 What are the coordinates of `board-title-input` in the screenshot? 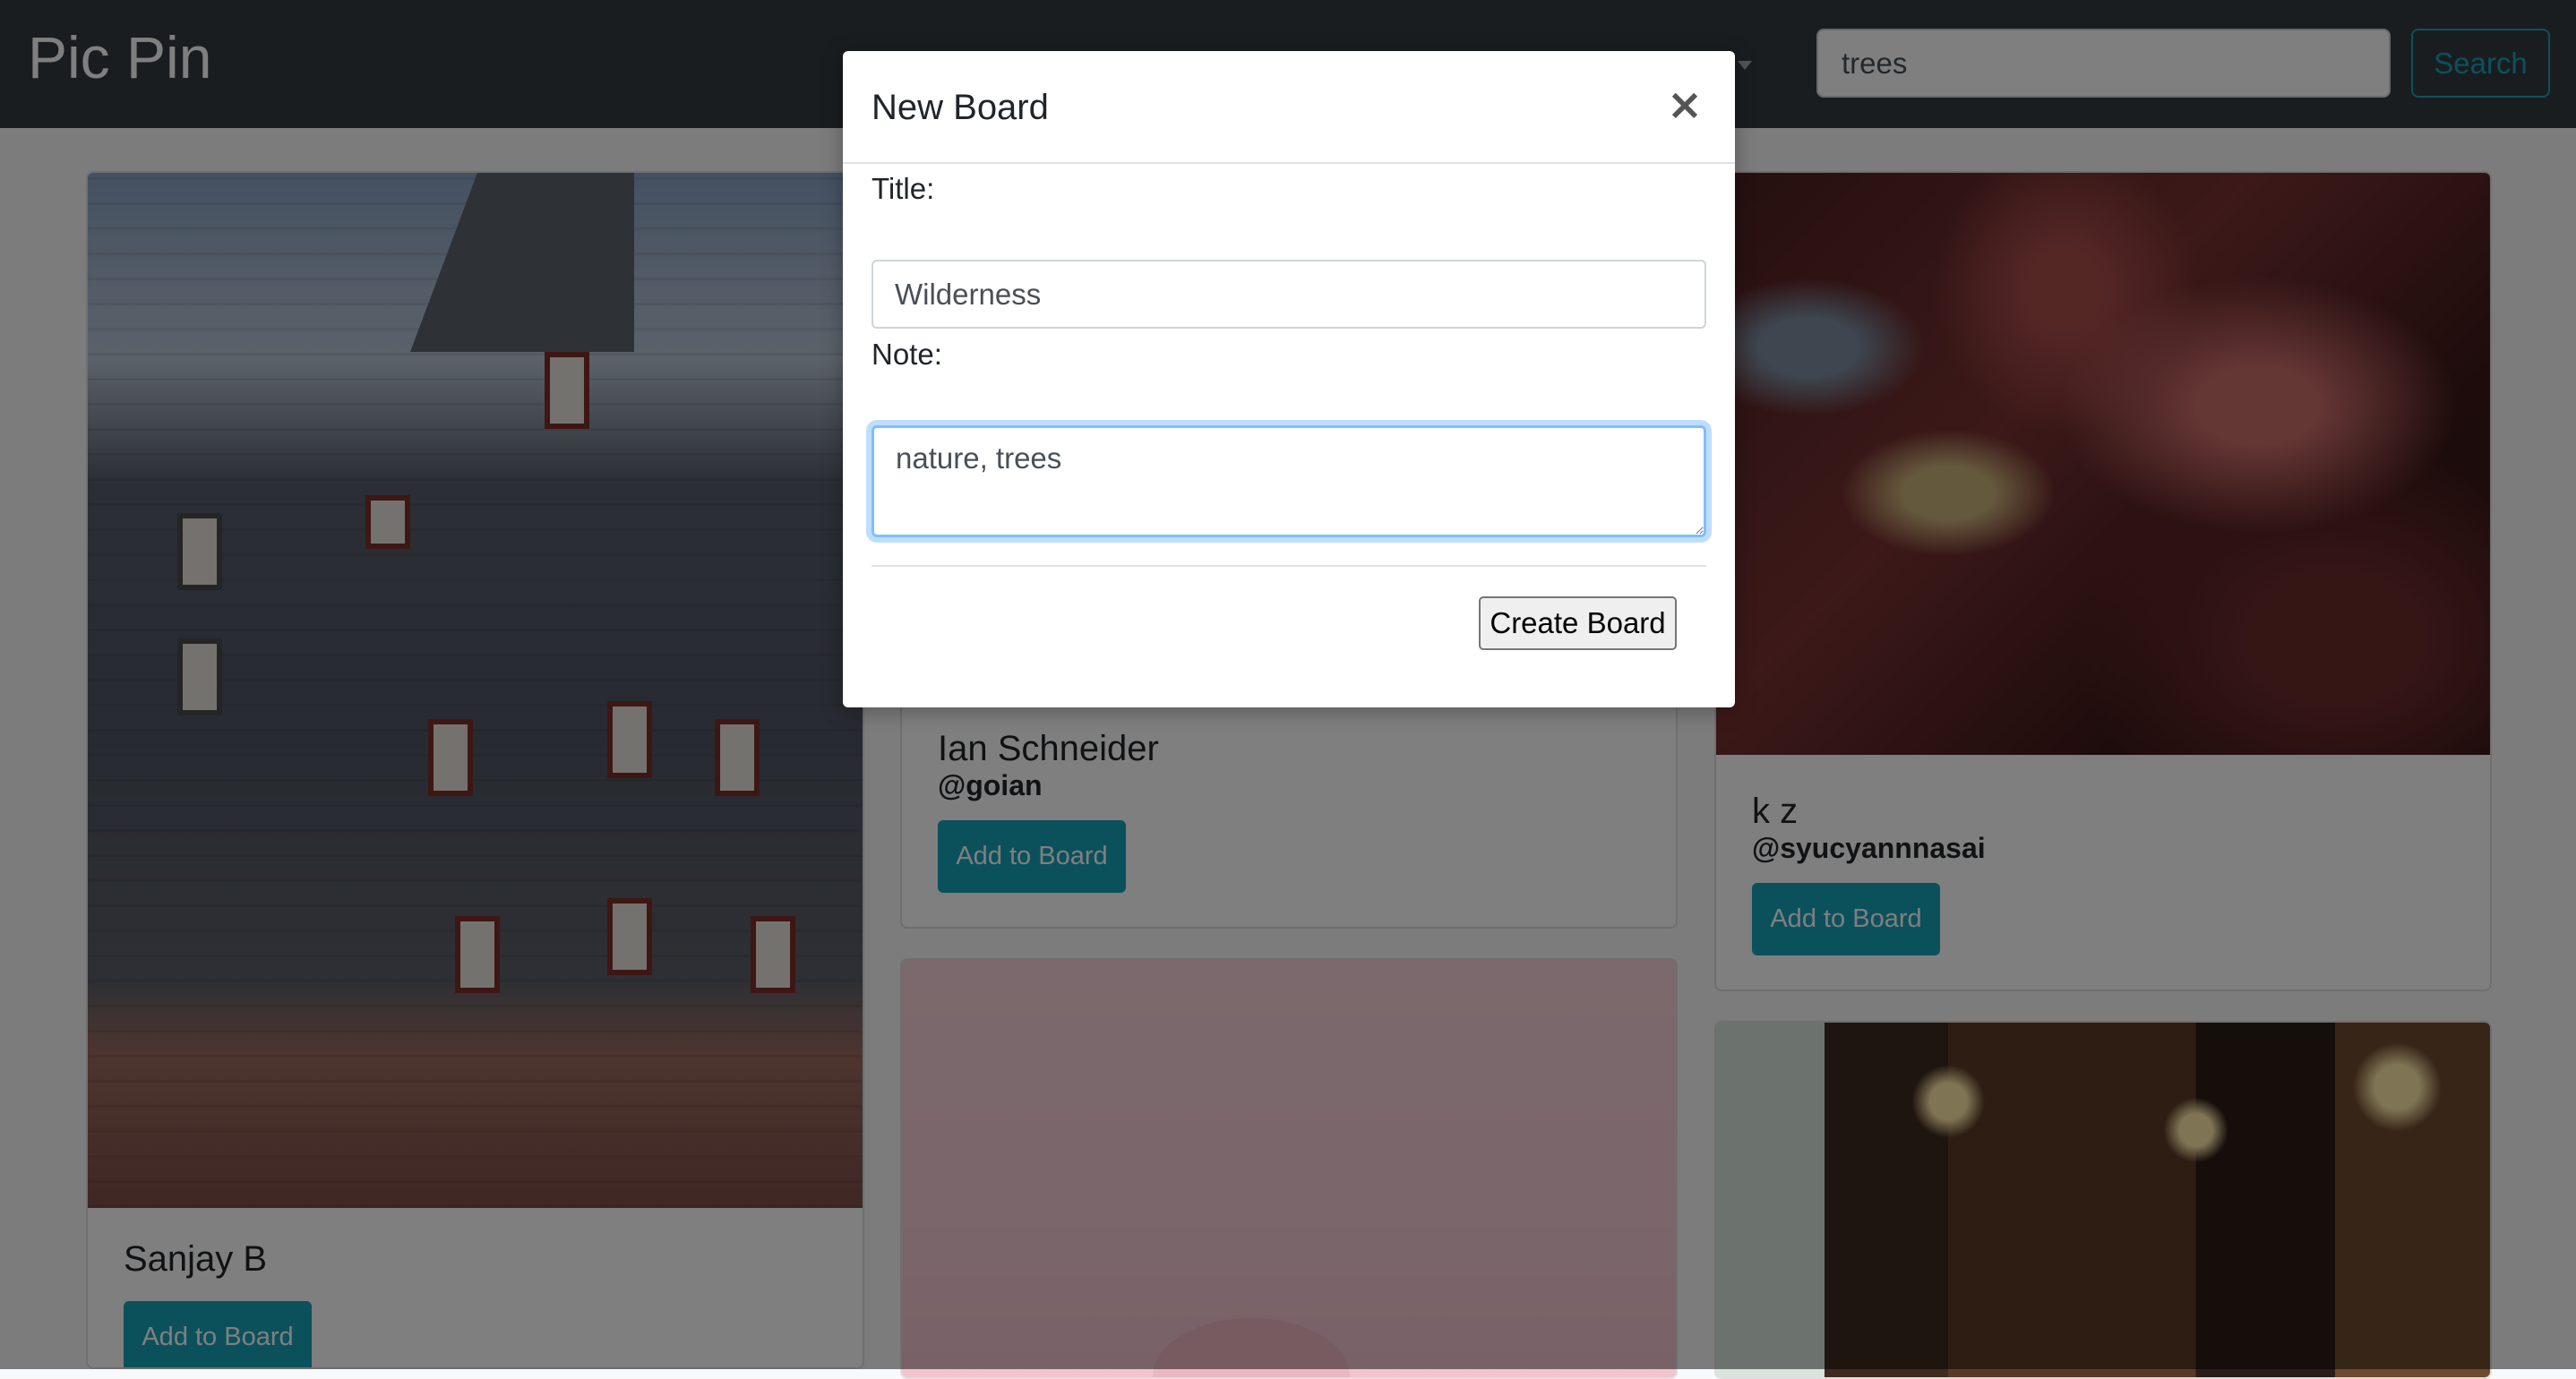 It's located at (1289, 294).